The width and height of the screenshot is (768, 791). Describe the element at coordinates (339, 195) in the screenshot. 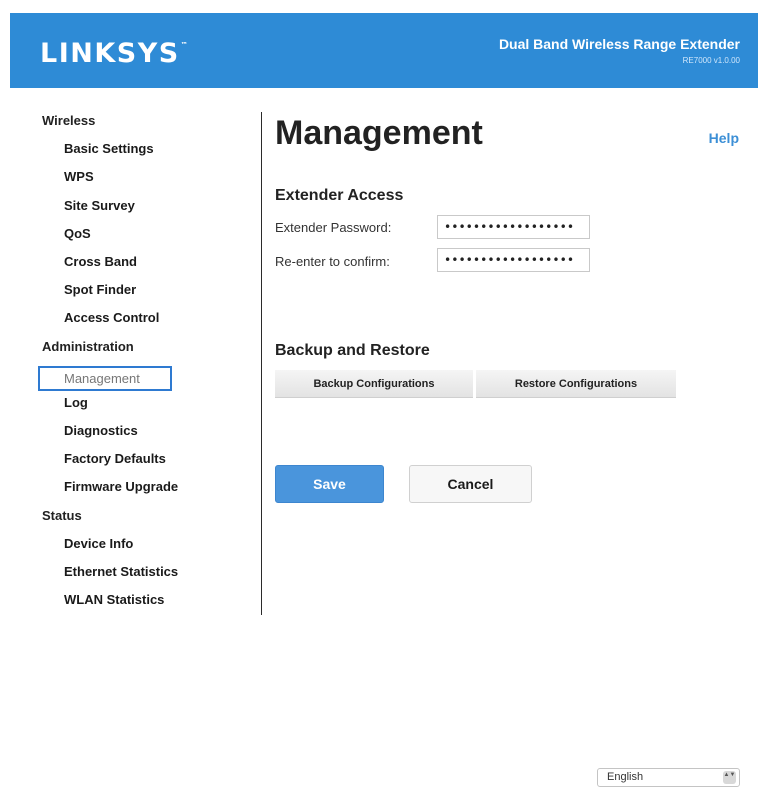

I see `extender-access-title: Extender Access` at that location.